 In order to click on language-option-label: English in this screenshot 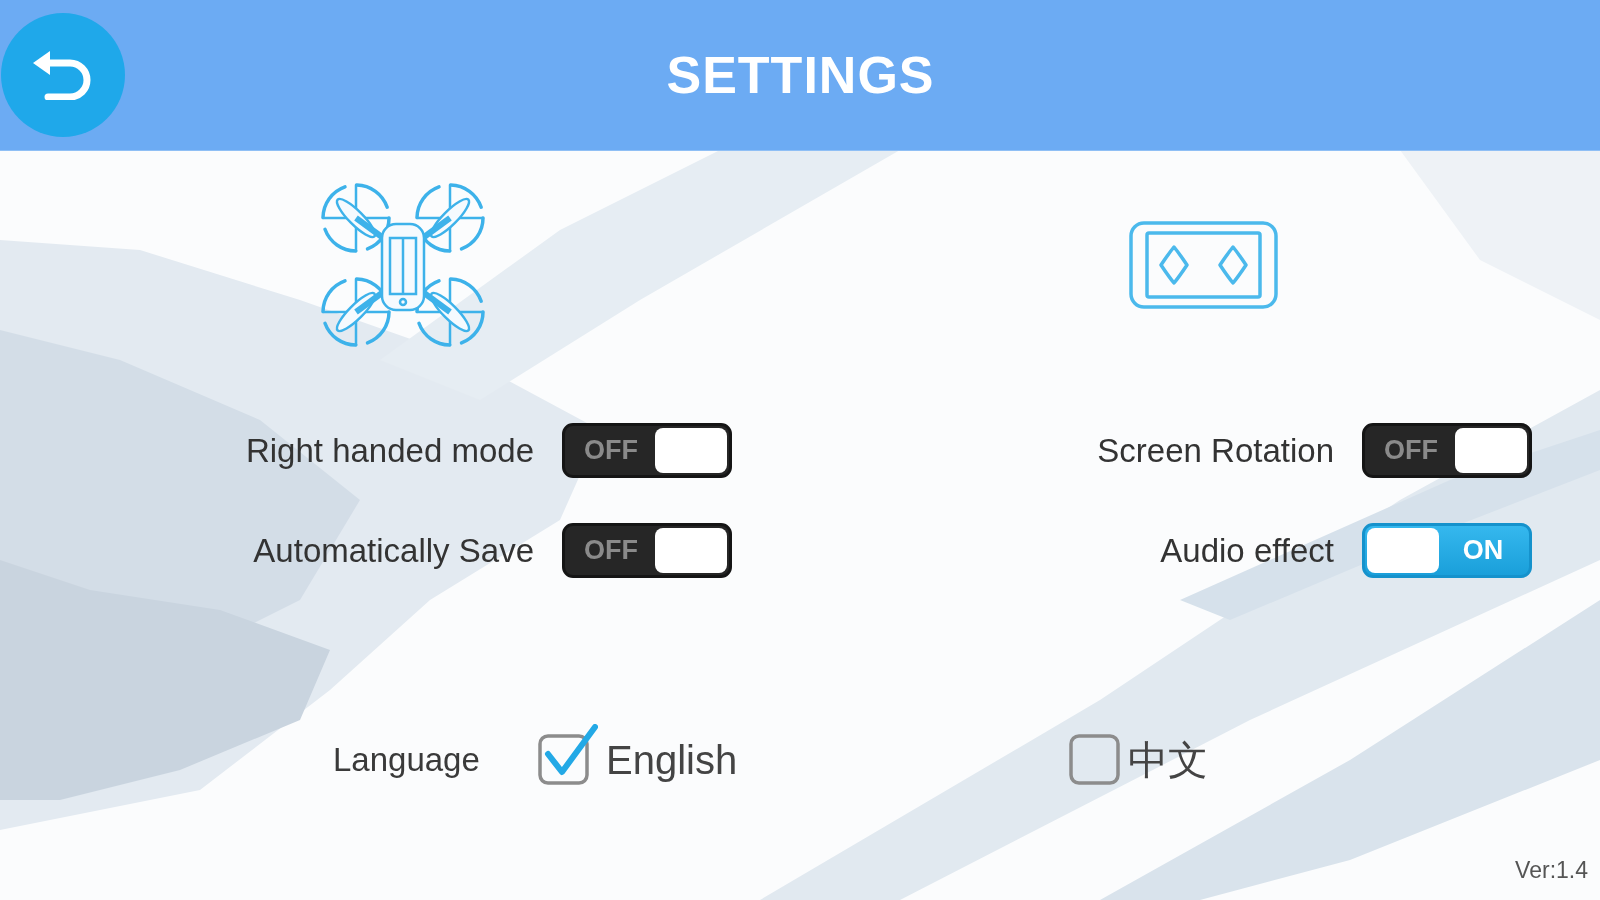, I will do `click(672, 760)`.